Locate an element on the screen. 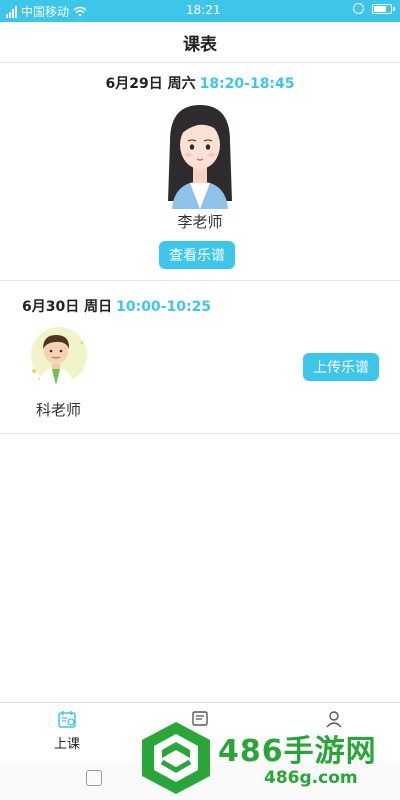 The height and width of the screenshot is (800, 400). status-left: 中国移动 is located at coordinates (46, 11).